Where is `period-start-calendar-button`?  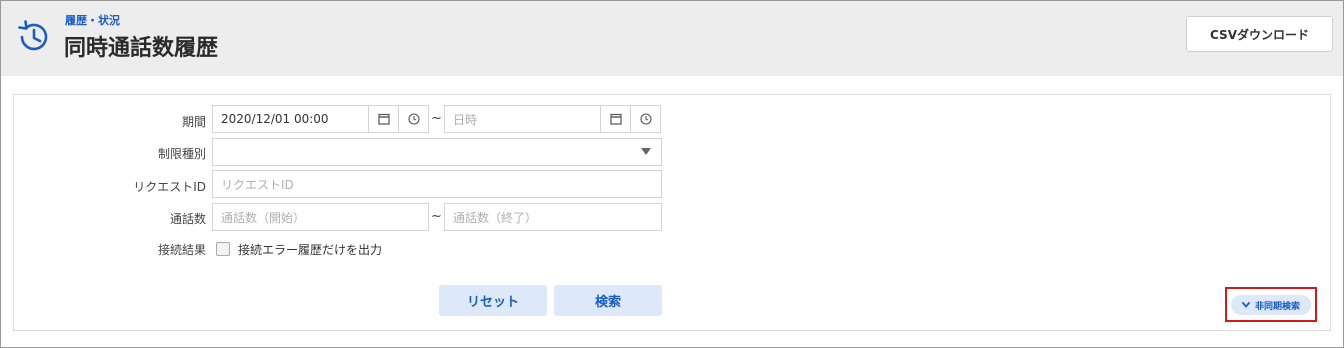 period-start-calendar-button is located at coordinates (384, 119).